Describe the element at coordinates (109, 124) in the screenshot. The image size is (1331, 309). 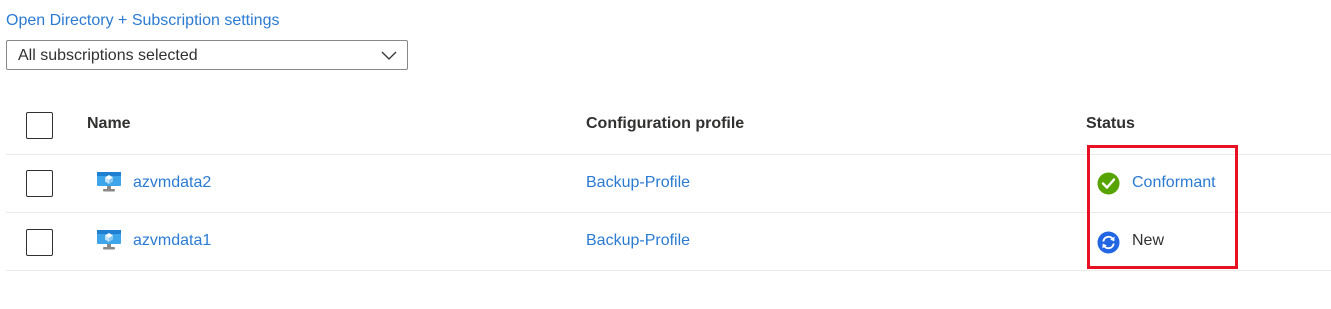
I see `column-header-name: Name` at that location.